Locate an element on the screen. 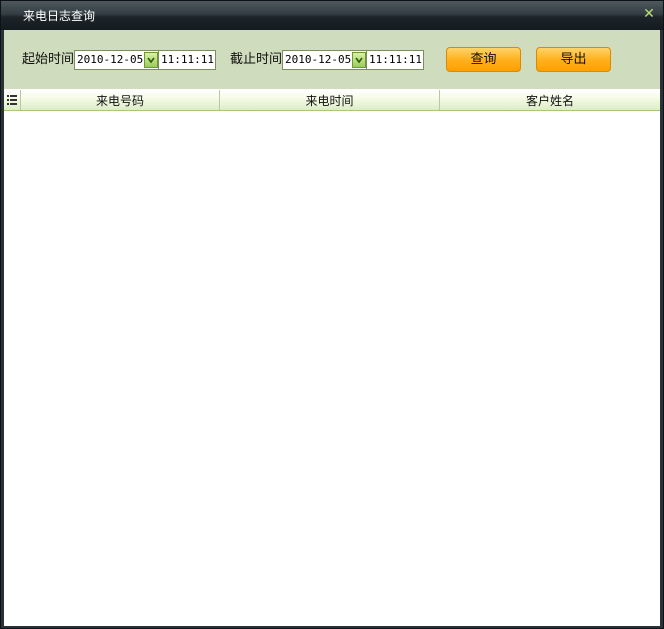  column-header-customer-name: 客户姓名 is located at coordinates (550, 100).